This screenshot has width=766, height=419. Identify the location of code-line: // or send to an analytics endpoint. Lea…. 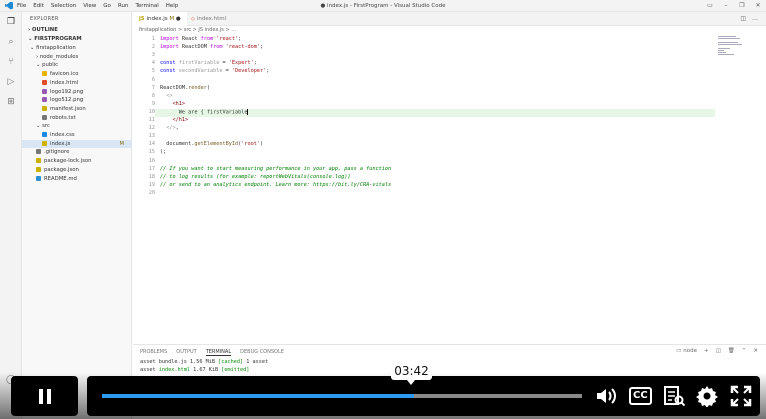
(275, 185).